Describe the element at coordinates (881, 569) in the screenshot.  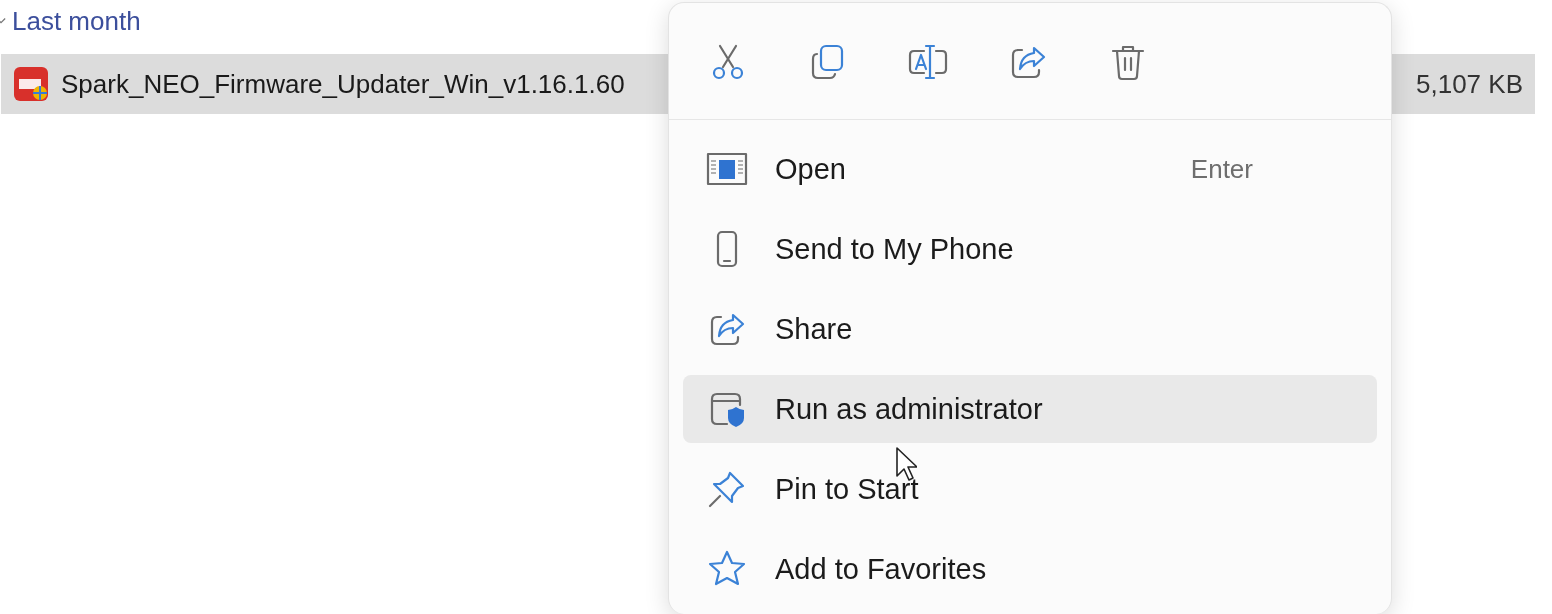
I see `menu-item-label: Add to Favorites` at that location.